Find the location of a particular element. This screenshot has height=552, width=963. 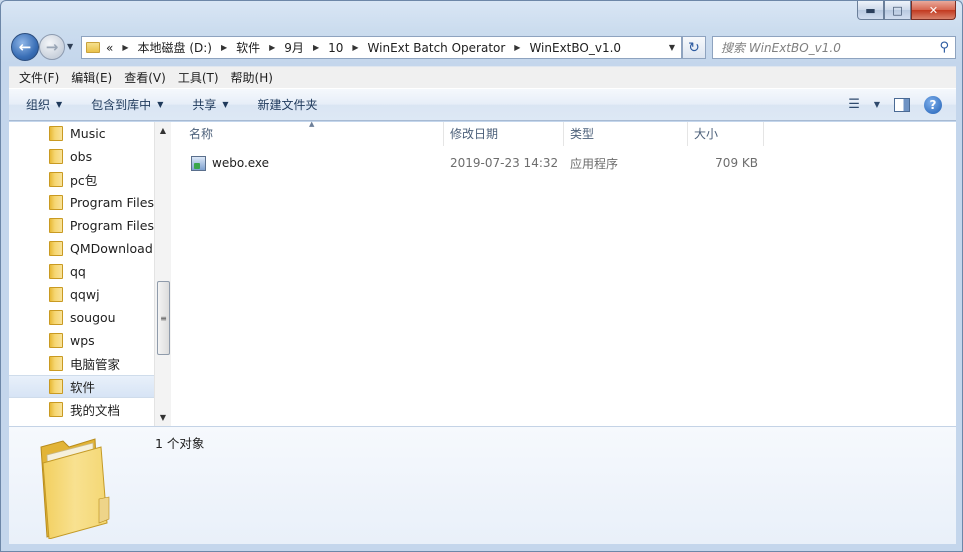

nav-item-program-files-2: Program Files is located at coordinates (81, 225).